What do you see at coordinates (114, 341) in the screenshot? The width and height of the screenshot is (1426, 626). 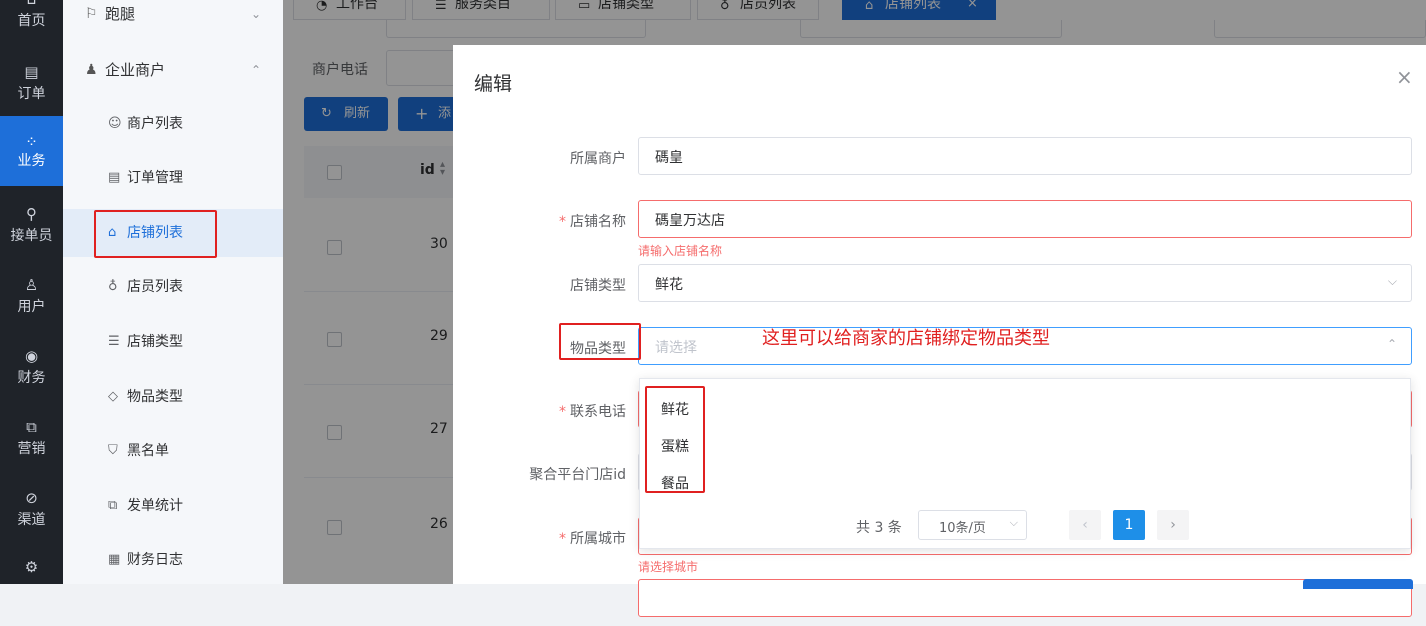 I see `list-icon: ☰` at bounding box center [114, 341].